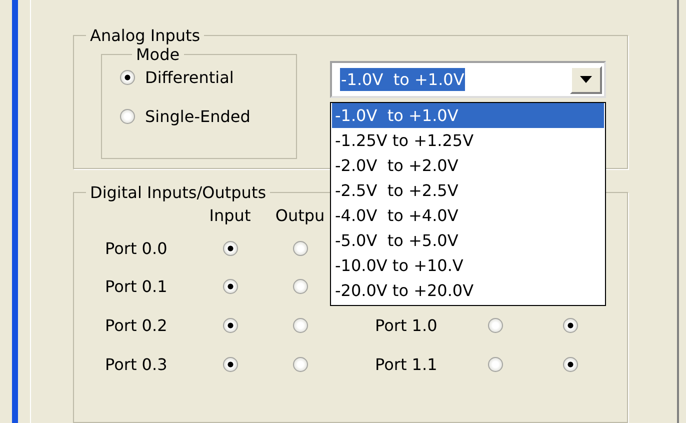 The image size is (686, 423). I want to click on group-title: Analog Inputs, so click(145, 35).